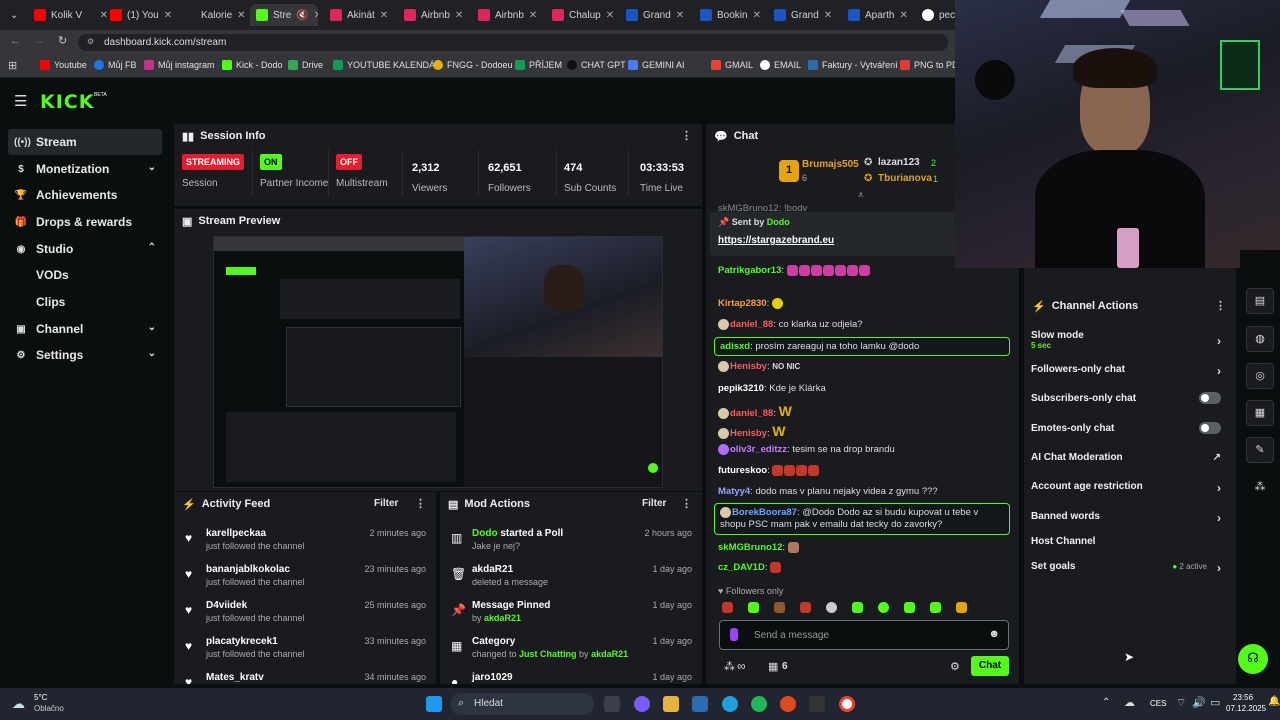 Image resolution: width=1280 pixels, height=720 pixels. I want to click on kick-logo: KICK, so click(67, 102).